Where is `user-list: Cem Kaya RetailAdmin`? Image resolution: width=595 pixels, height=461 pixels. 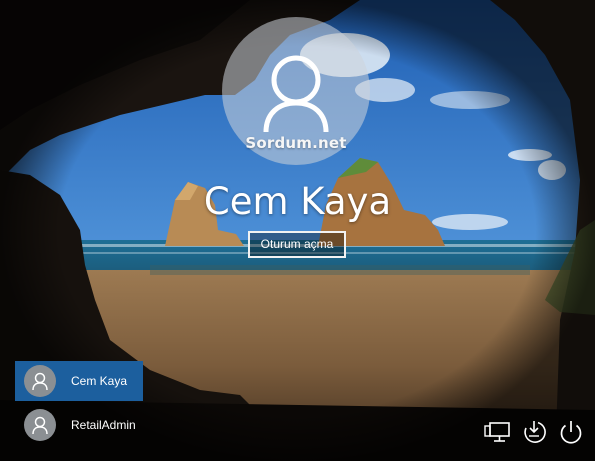
user-list: Cem Kaya RetailAdmin is located at coordinates (79, 405).